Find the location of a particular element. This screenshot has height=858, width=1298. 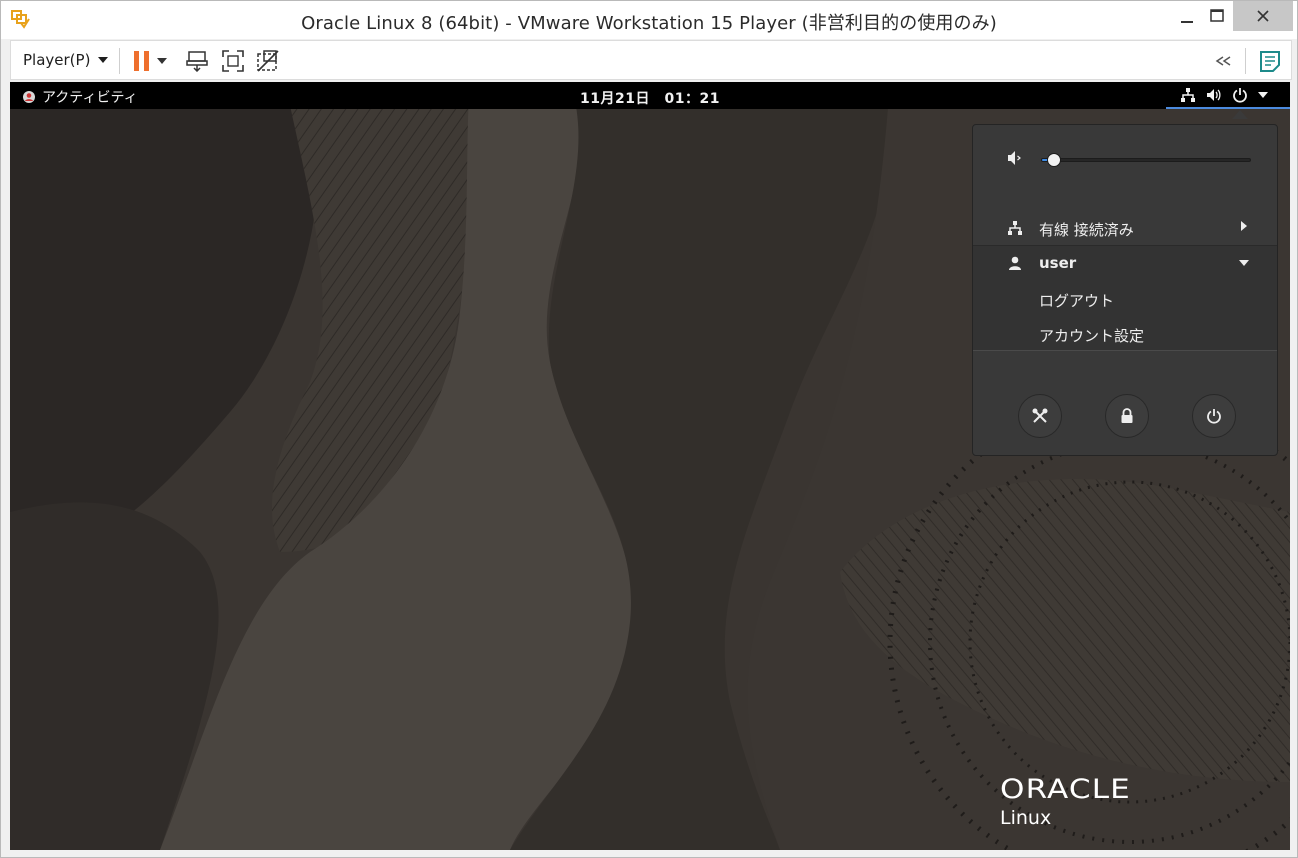

logout-menu-item: ログアウト is located at coordinates (1125, 299).